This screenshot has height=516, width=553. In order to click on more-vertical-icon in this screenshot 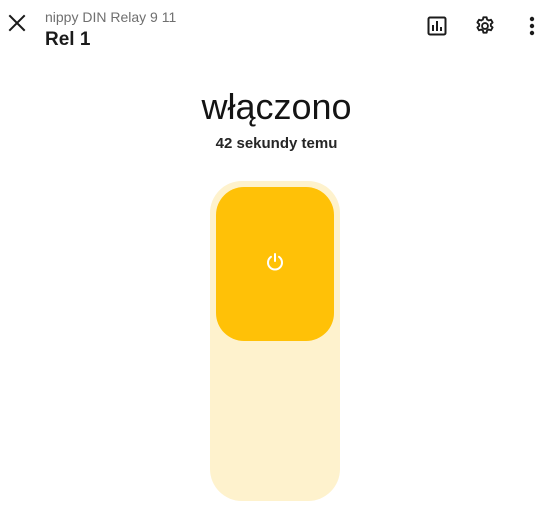, I will do `click(532, 26)`.